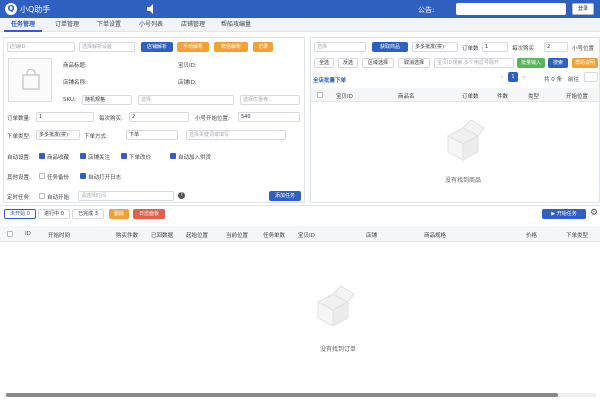 The height and width of the screenshot is (400, 600). I want to click on help-icon: ?, so click(181, 195).